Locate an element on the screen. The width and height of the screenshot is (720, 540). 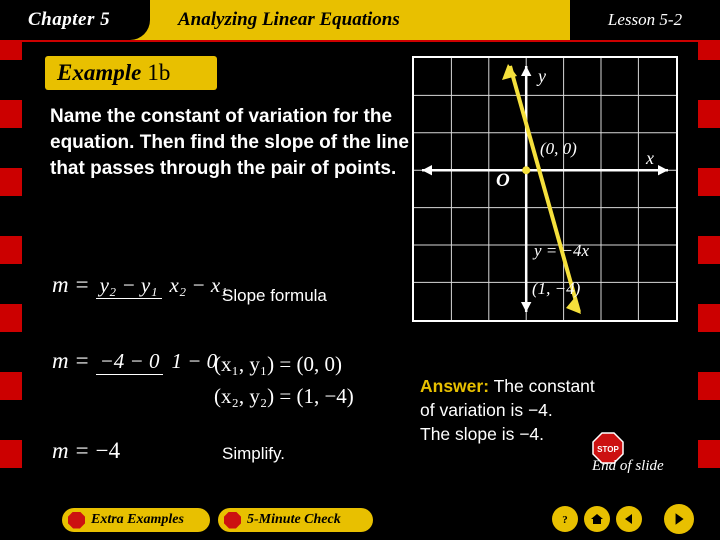
plotted-line is located at coordinates (541, 189).